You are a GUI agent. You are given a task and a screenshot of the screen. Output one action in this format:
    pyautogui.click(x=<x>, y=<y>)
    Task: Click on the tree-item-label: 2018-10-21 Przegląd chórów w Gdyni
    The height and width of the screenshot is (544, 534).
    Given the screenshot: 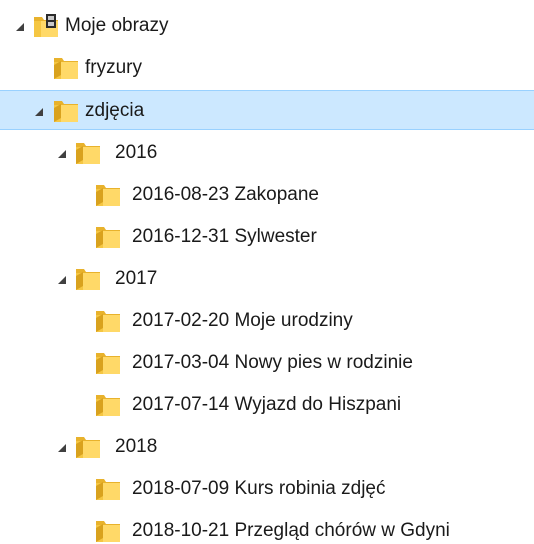 What is the action you would take?
    pyautogui.click(x=291, y=530)
    